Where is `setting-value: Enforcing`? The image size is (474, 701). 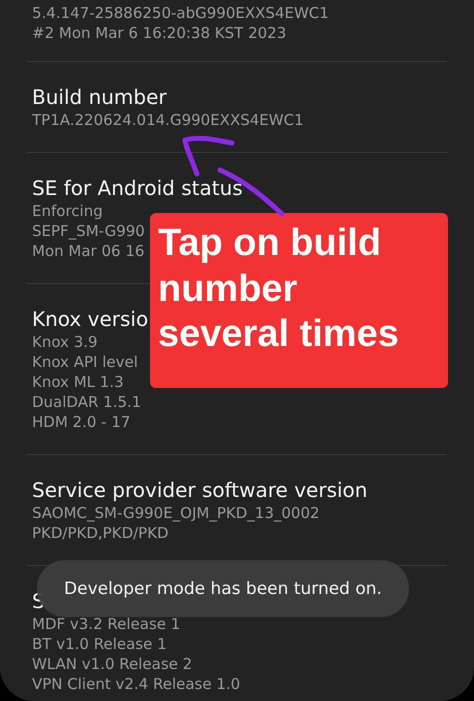
setting-value: Enforcing is located at coordinates (67, 211).